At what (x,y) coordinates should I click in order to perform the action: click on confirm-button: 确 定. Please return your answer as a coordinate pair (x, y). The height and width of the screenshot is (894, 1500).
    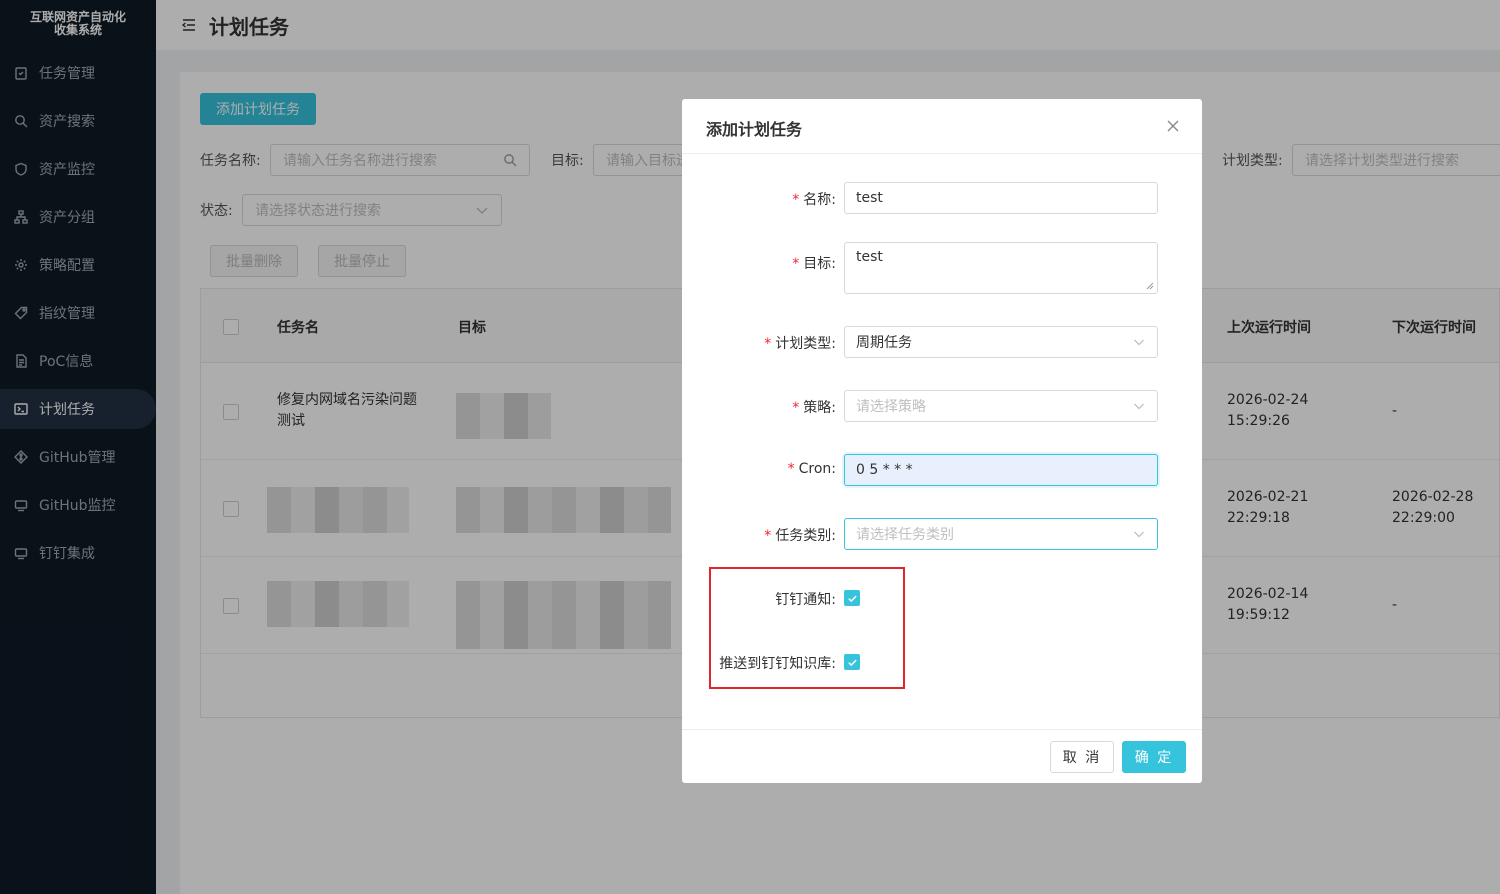
    Looking at the image, I should click on (1154, 757).